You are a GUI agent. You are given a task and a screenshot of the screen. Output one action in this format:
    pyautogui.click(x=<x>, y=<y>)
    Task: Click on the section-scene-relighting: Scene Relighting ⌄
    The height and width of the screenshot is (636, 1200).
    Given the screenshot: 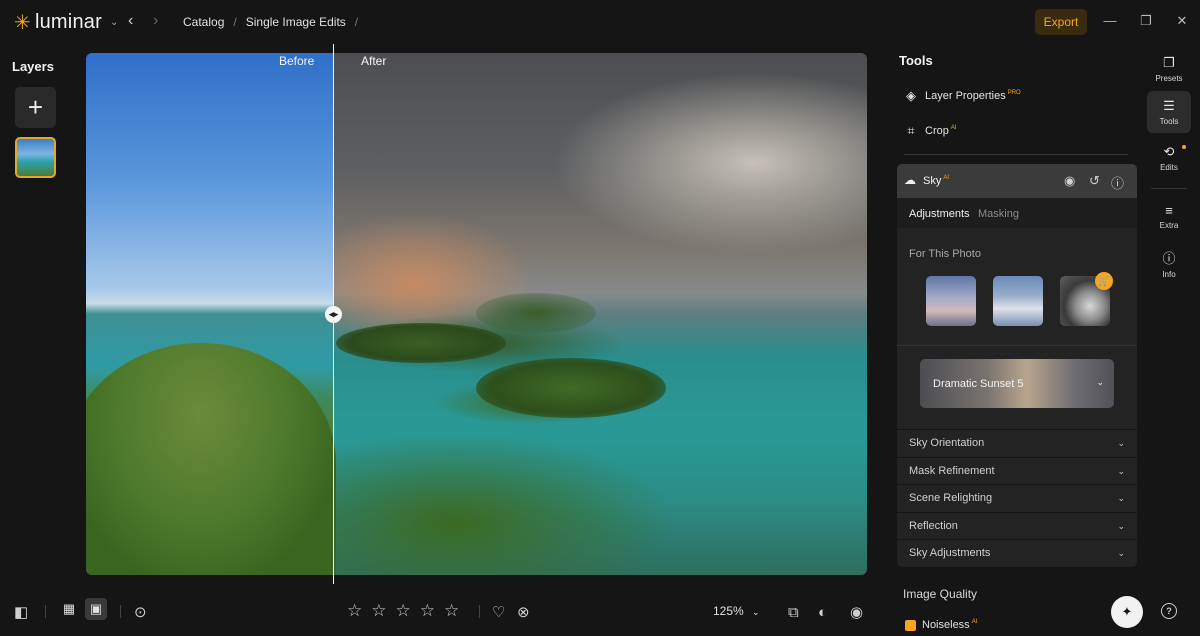 What is the action you would take?
    pyautogui.click(x=1017, y=497)
    